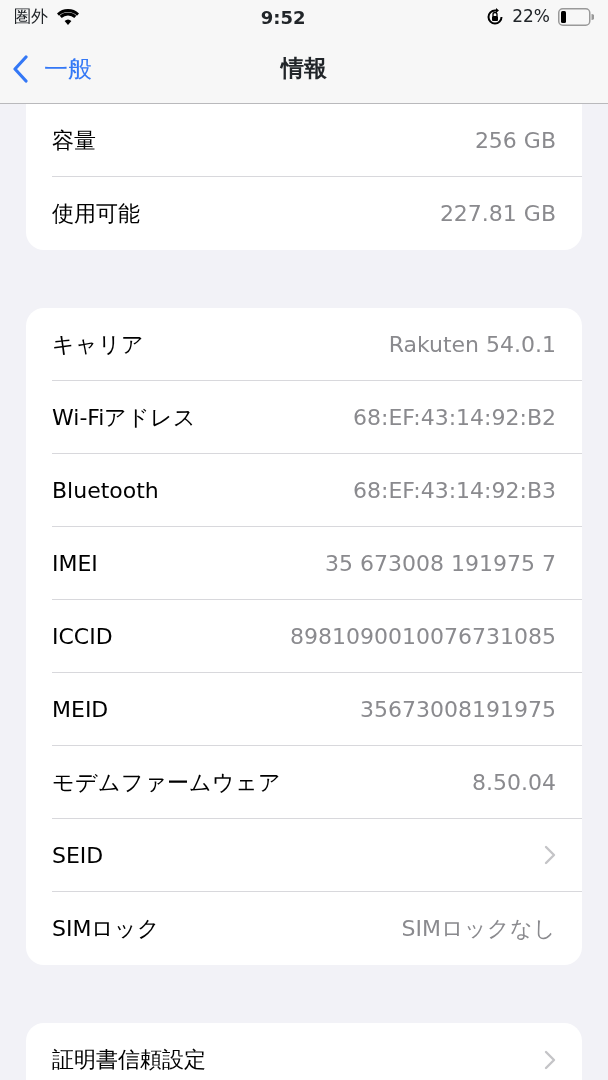 The width and height of the screenshot is (608, 1080). What do you see at coordinates (497, 214) in the screenshot?
I see `row-value: 227.81 GB` at bounding box center [497, 214].